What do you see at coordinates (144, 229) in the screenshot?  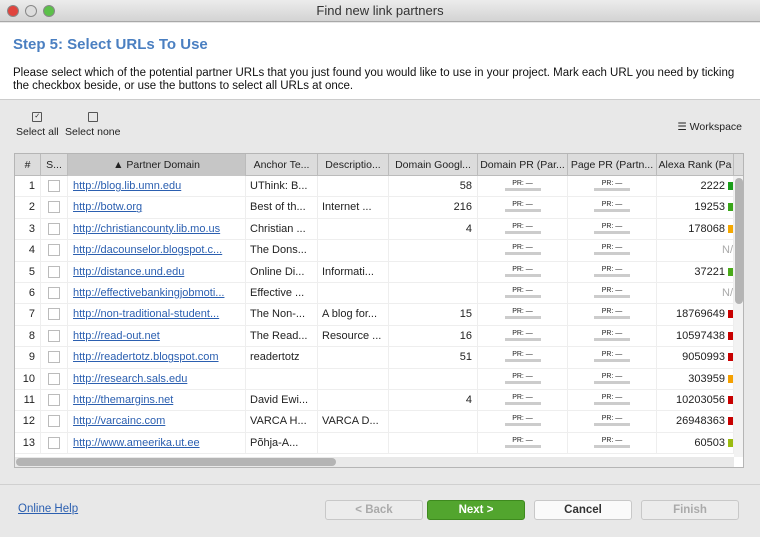 I see `partner-domain-link: http://christiancounty.lib.mo.us` at bounding box center [144, 229].